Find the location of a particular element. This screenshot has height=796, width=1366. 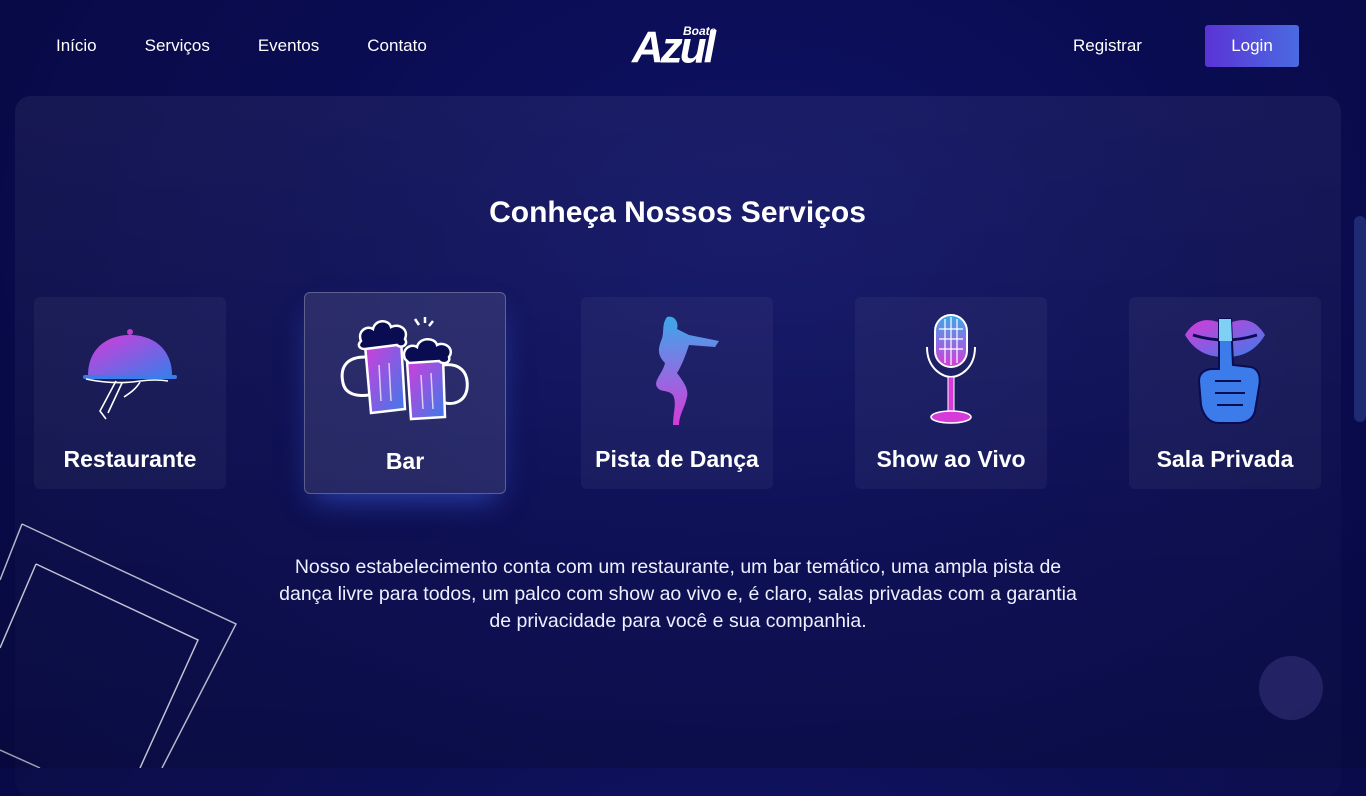

service-card-restaurante: Restaurante is located at coordinates (130, 393).